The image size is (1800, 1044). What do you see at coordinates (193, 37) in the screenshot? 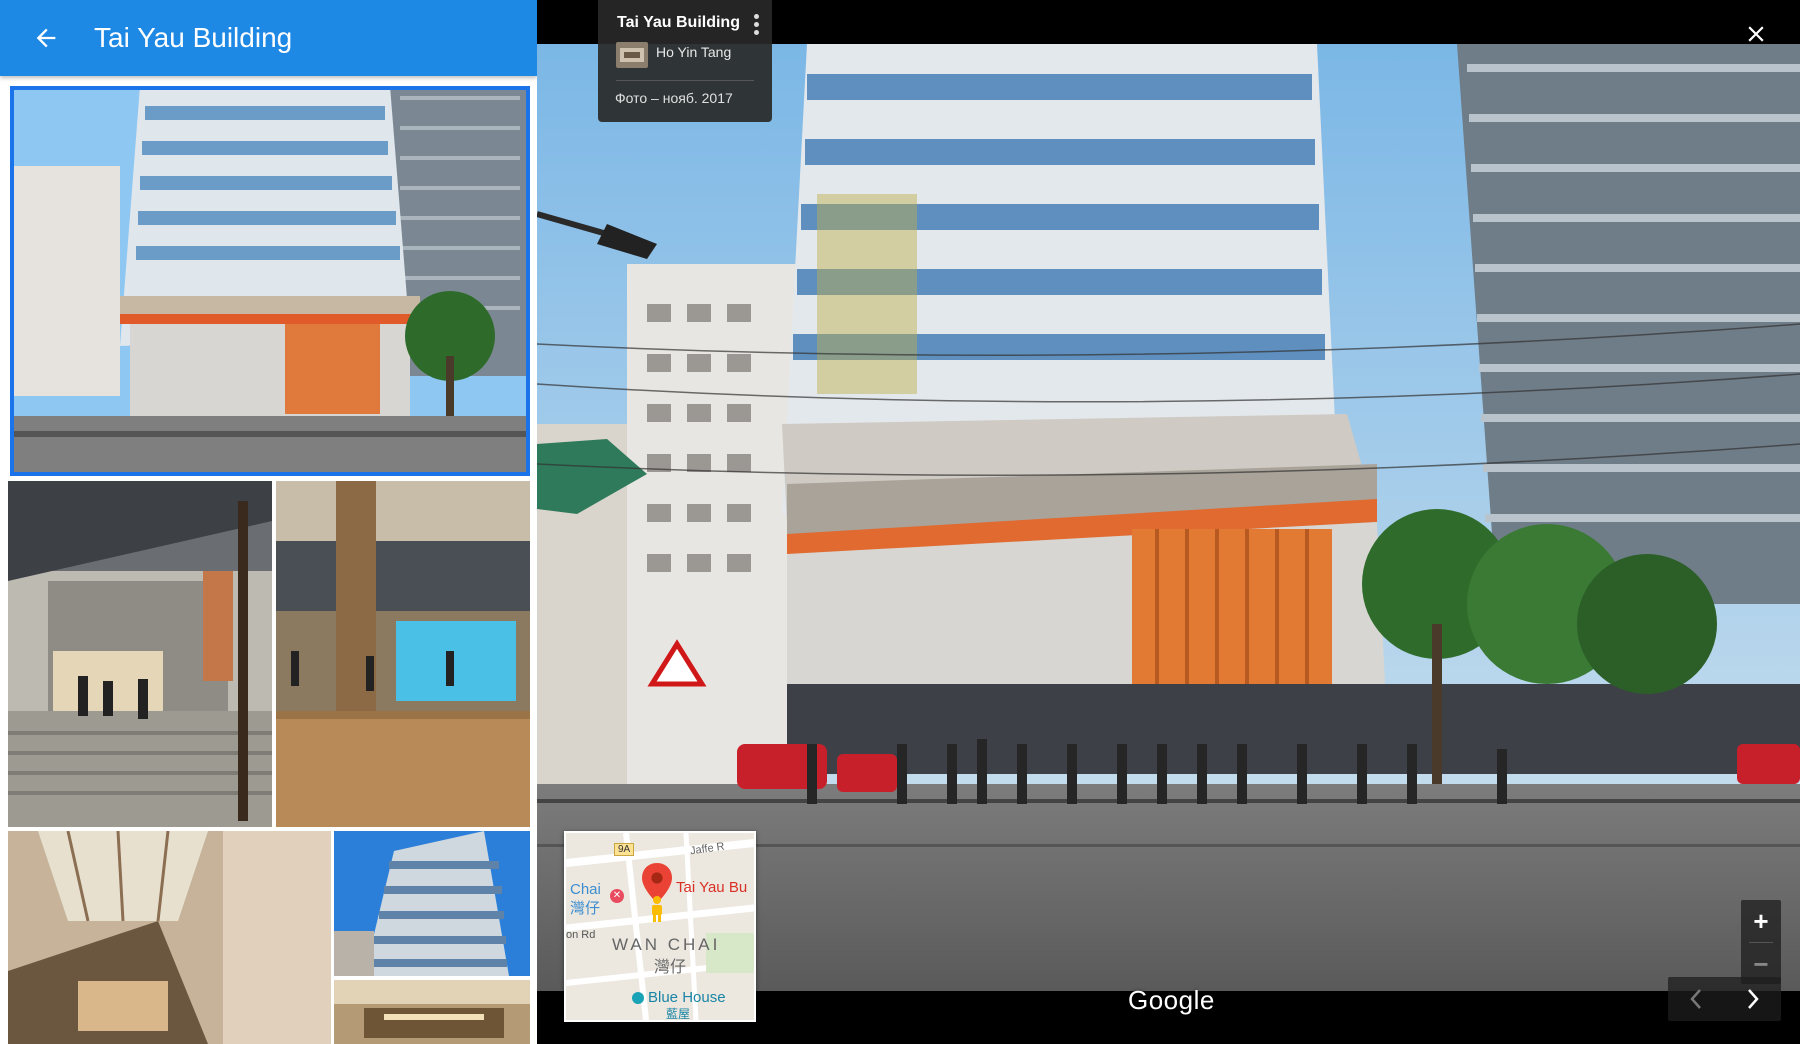
I see `panel-title: Tai Yau Building` at bounding box center [193, 37].